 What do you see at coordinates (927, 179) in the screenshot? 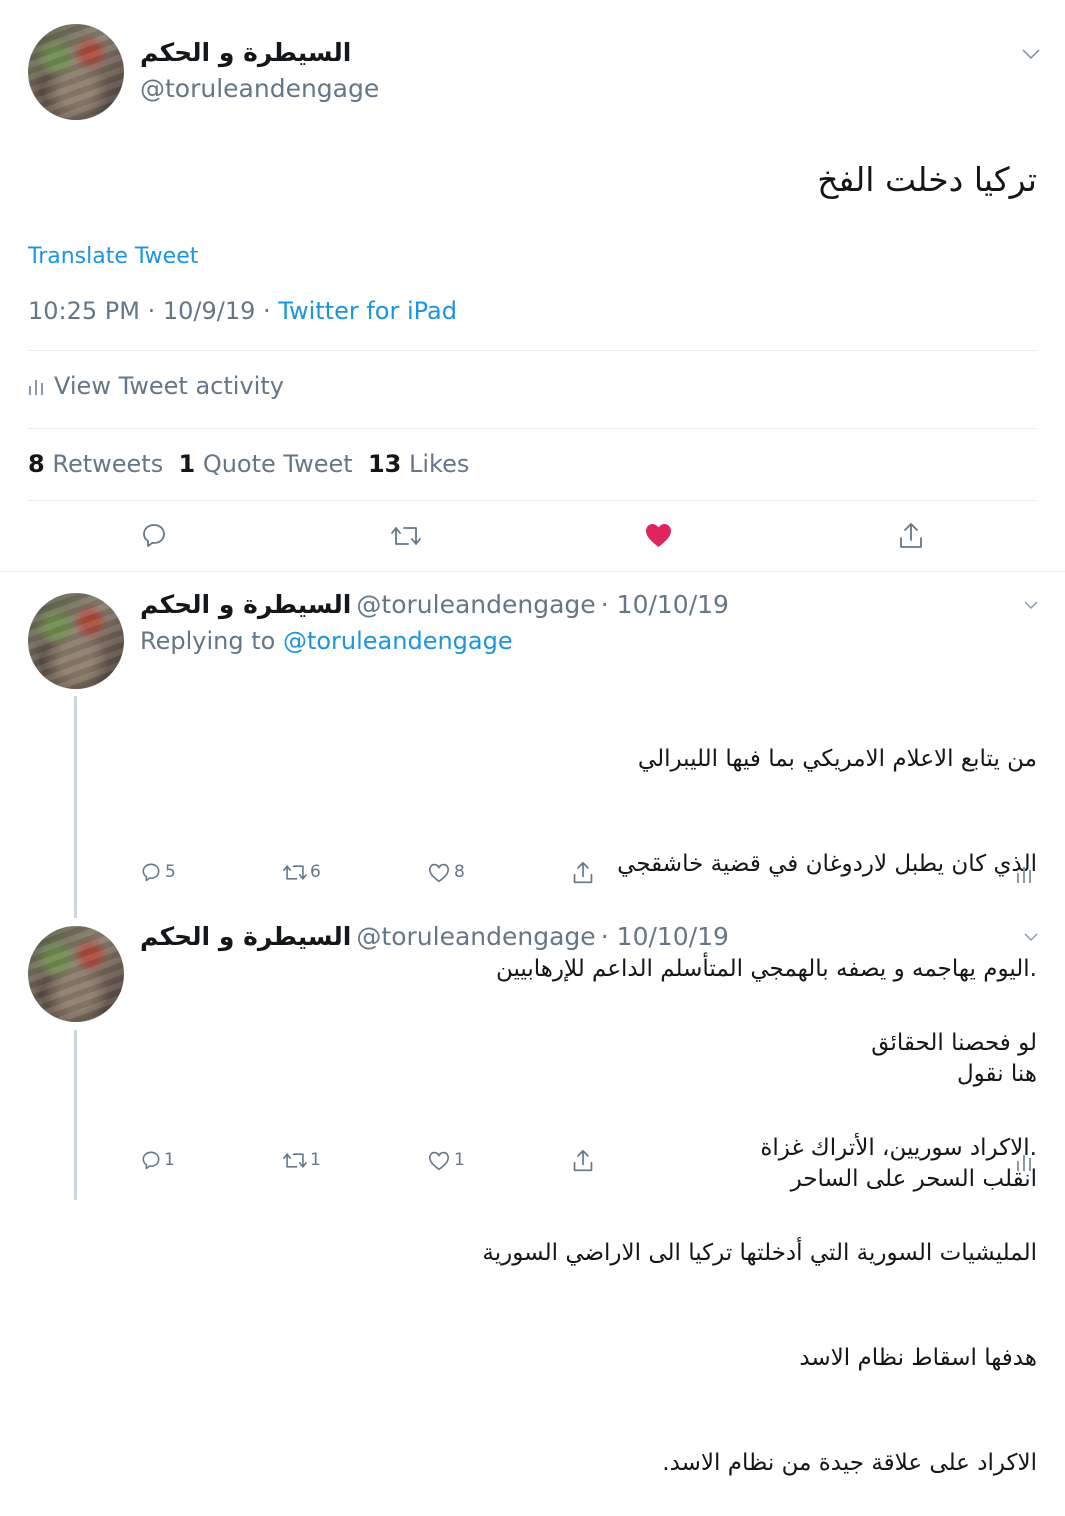
I see `tweet-text: تركيا دخلت الفخ` at bounding box center [927, 179].